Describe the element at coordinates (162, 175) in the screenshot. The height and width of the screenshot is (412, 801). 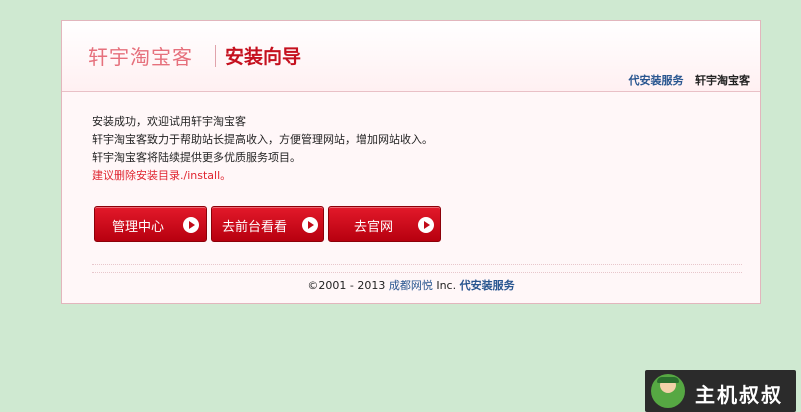
I see `delete-install-warning: 建议删除安装目录./install。` at that location.